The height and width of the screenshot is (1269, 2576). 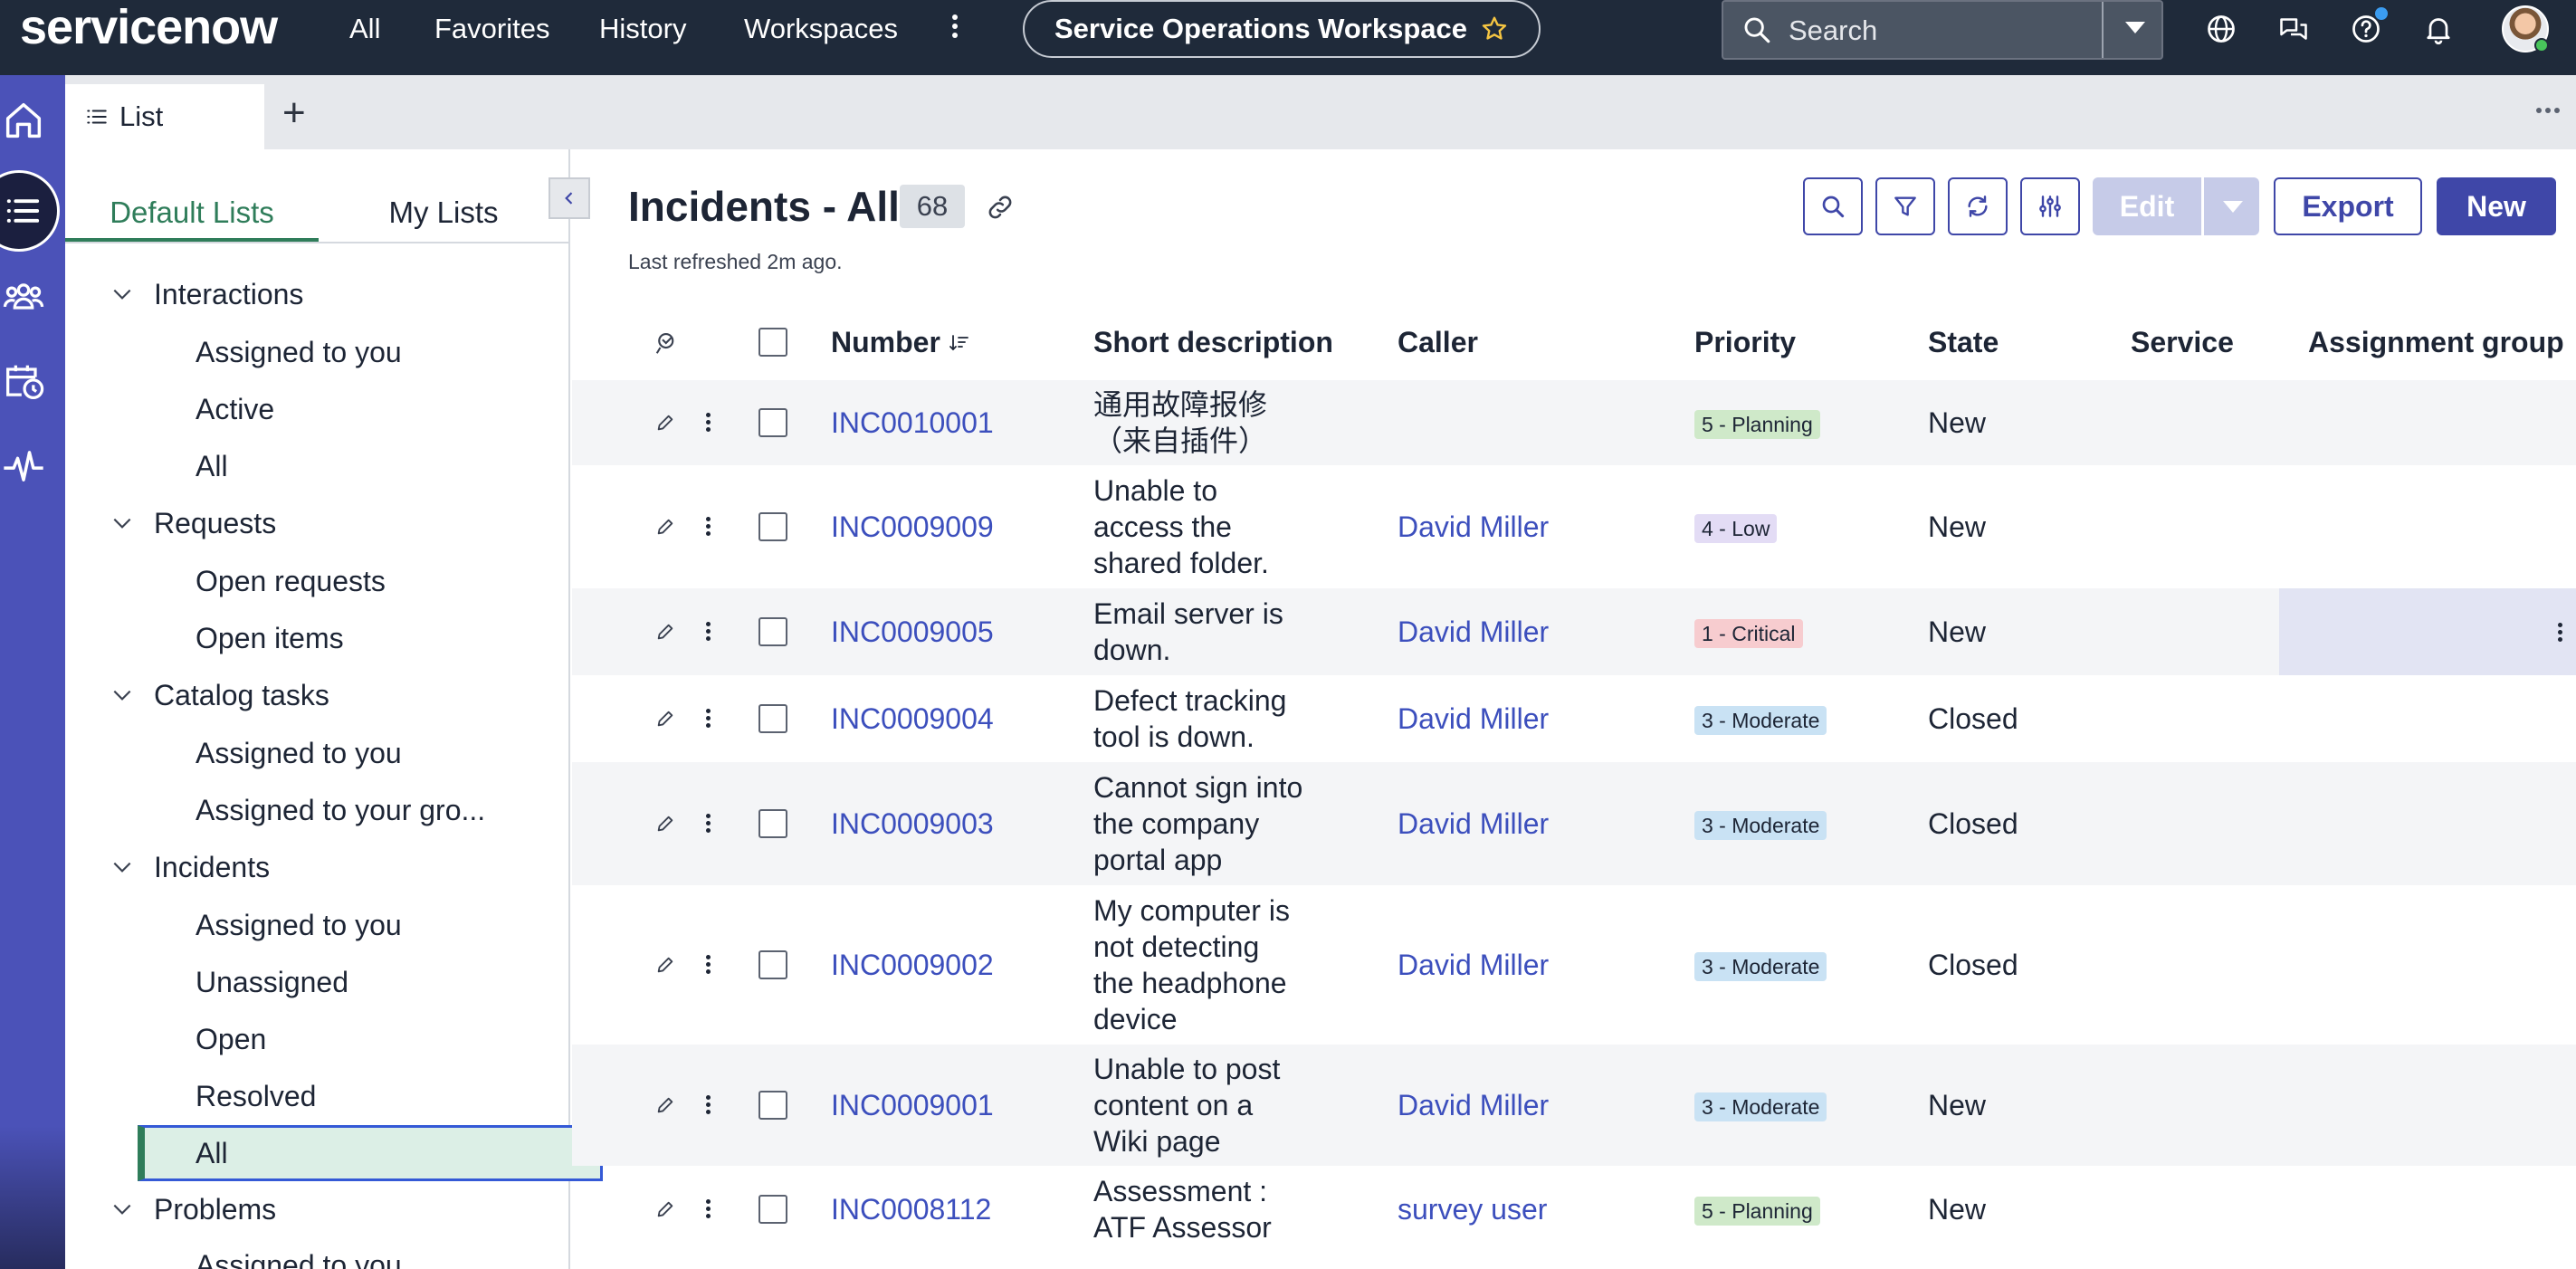 What do you see at coordinates (23, 467) in the screenshot?
I see `activity-icon` at bounding box center [23, 467].